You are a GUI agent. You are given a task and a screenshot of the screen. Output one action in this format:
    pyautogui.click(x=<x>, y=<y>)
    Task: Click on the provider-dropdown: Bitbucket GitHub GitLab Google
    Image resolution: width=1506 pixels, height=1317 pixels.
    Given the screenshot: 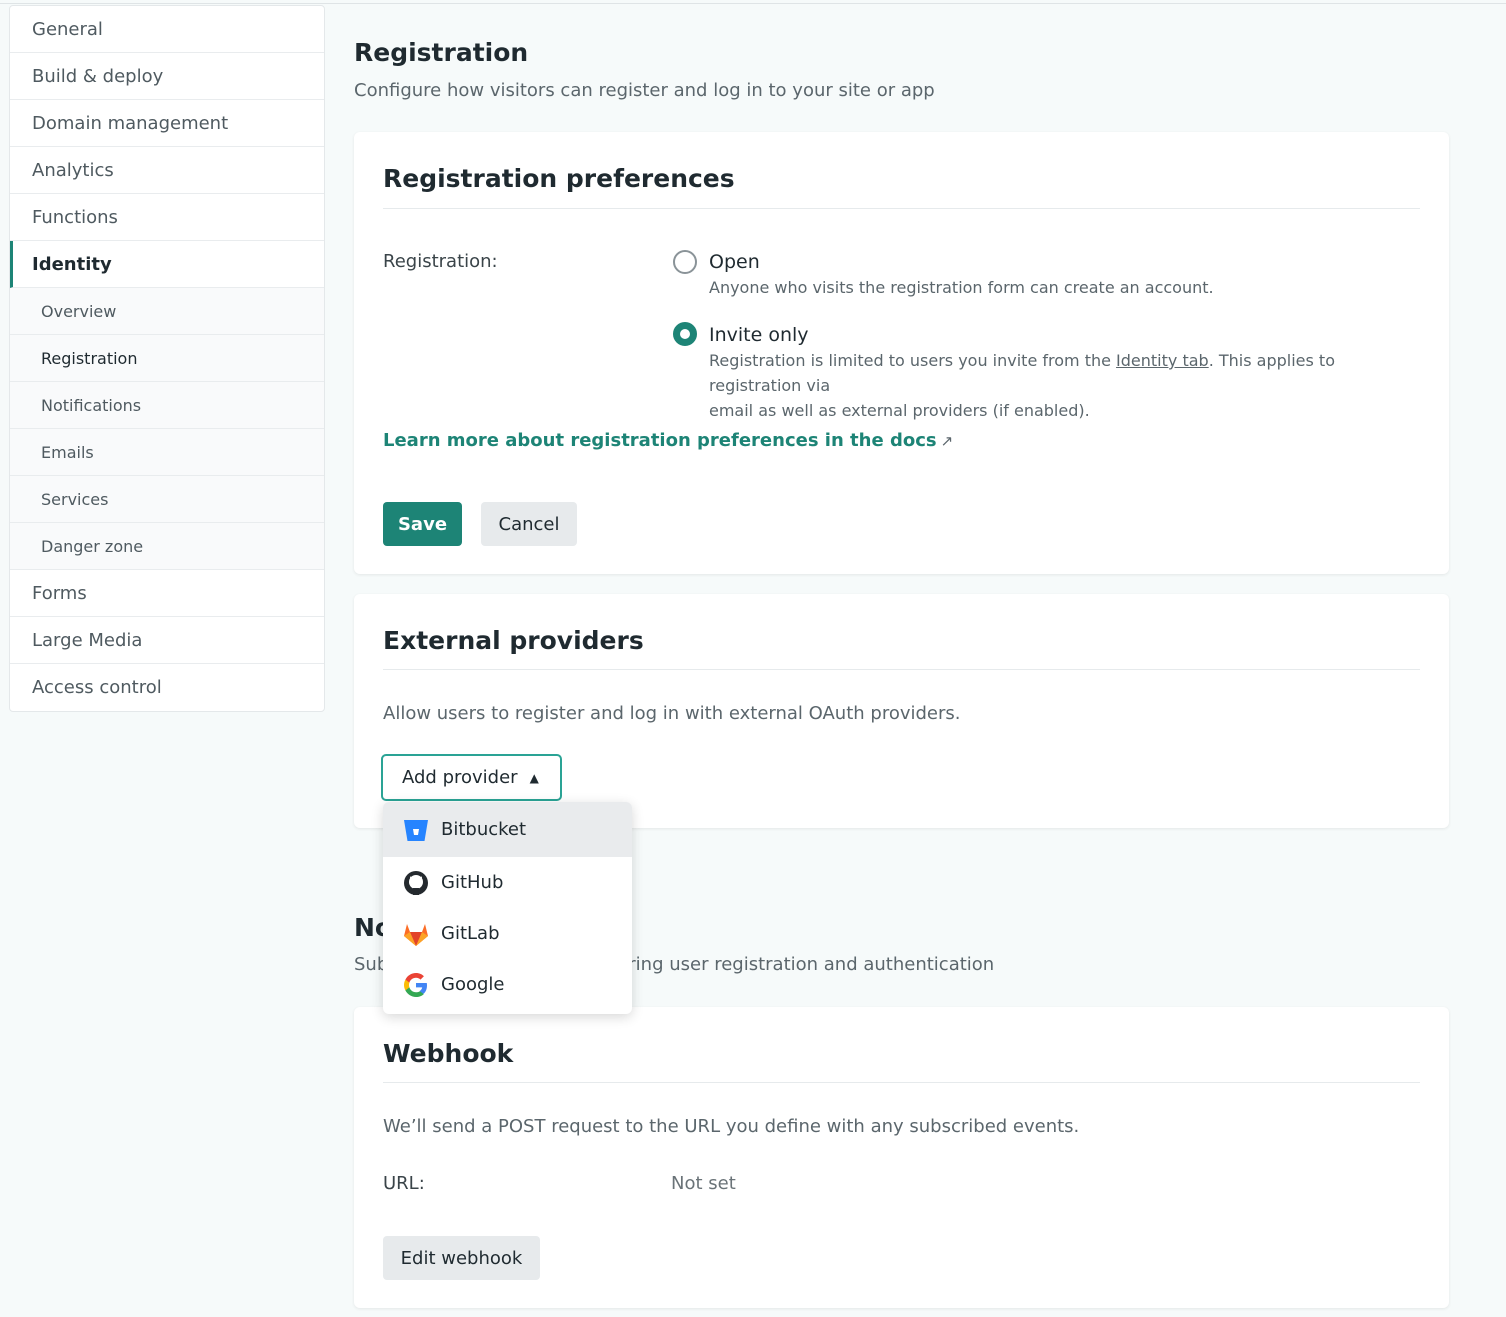 What is the action you would take?
    pyautogui.click(x=507, y=908)
    